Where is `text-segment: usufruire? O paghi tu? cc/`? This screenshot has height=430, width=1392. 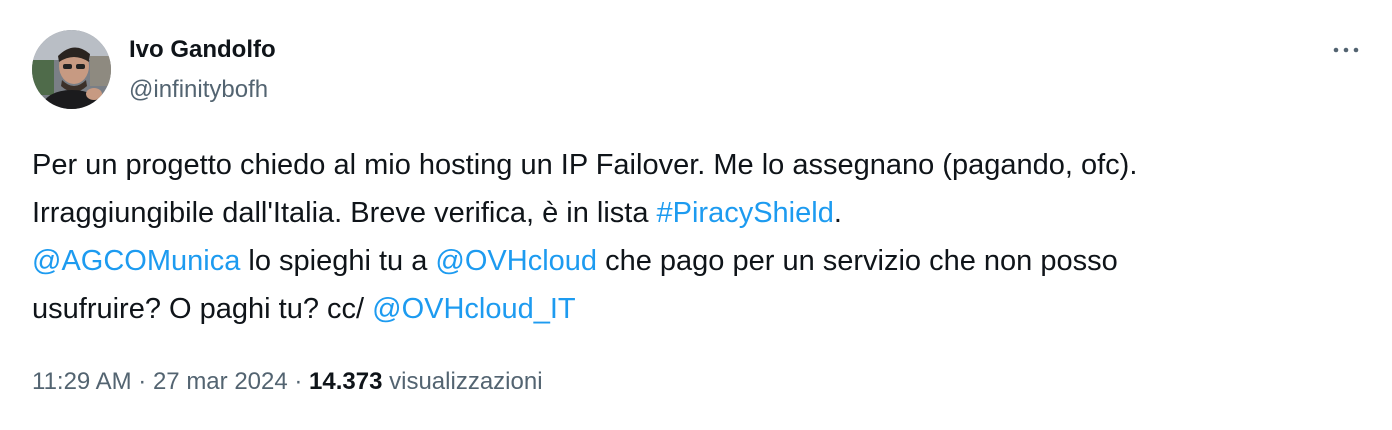 text-segment: usufruire? O paghi tu? cc/ is located at coordinates (202, 309).